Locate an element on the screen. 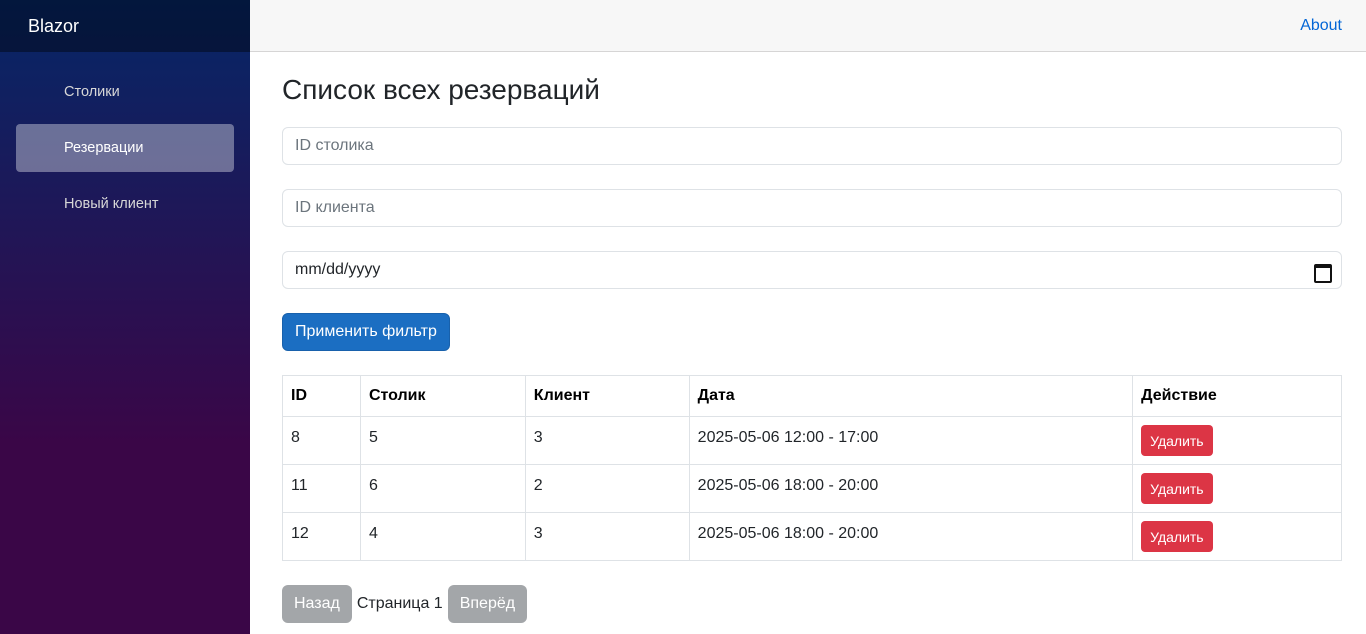 The height and width of the screenshot is (634, 1366). cell-id: 8 is located at coordinates (321, 440).